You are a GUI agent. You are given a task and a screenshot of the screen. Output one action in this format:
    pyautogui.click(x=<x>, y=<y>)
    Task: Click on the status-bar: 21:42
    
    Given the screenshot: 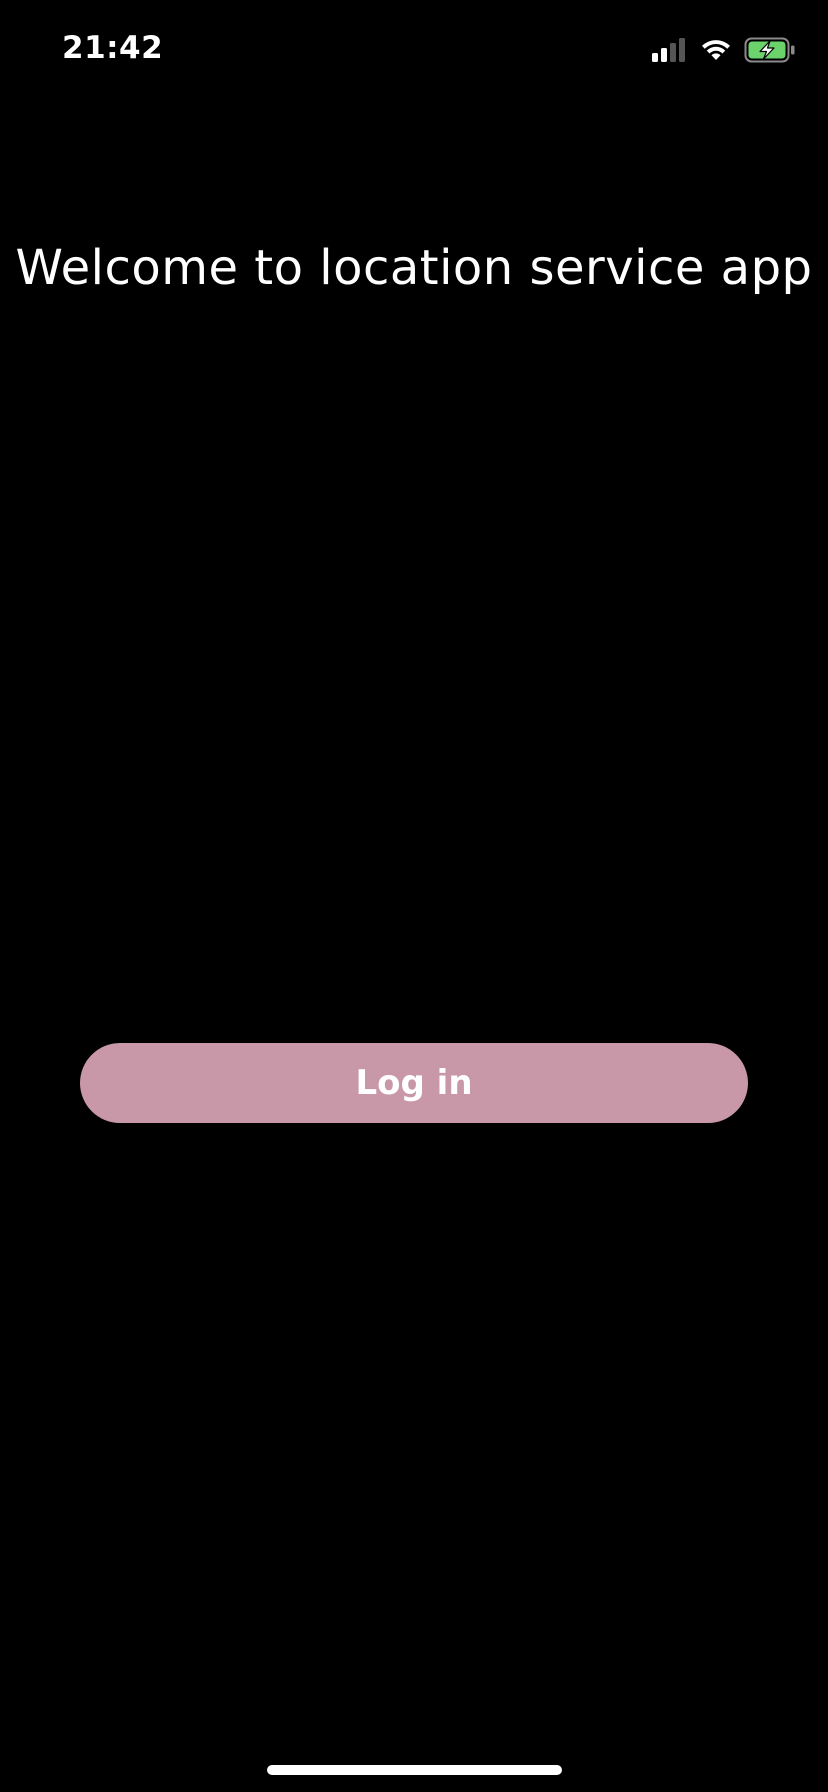 What is the action you would take?
    pyautogui.click(x=414, y=50)
    